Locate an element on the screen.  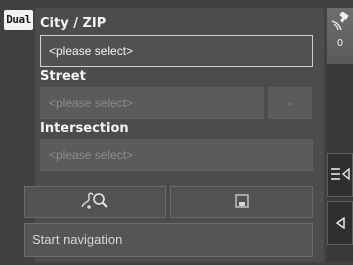
save-button is located at coordinates (241, 202).